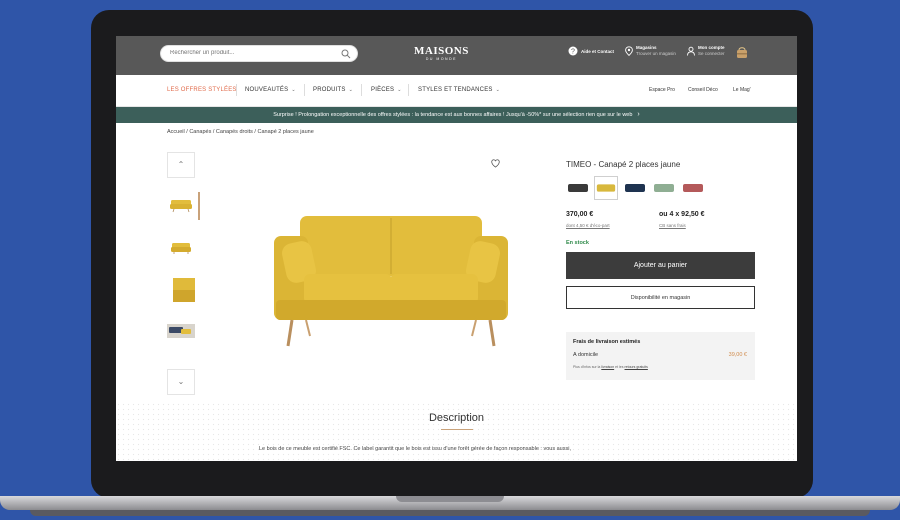 The width and height of the screenshot is (900, 520). What do you see at coordinates (586, 355) in the screenshot?
I see `delivery-method: A domicile` at bounding box center [586, 355].